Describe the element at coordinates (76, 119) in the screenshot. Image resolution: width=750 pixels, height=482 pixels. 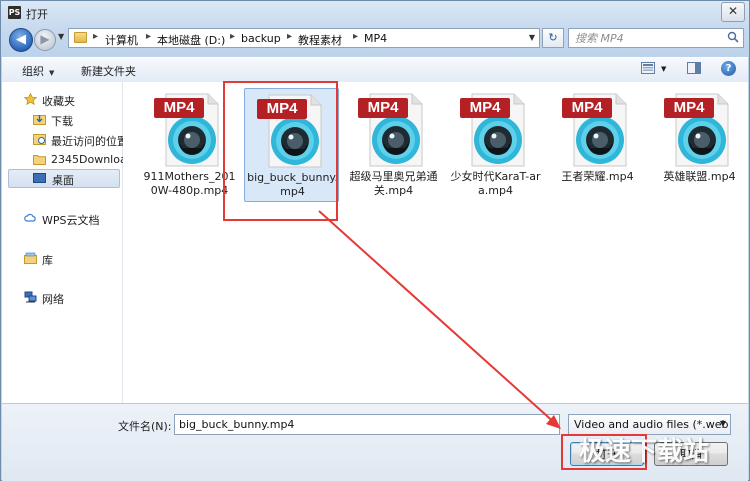
I see `nav-downloads: 下载` at that location.